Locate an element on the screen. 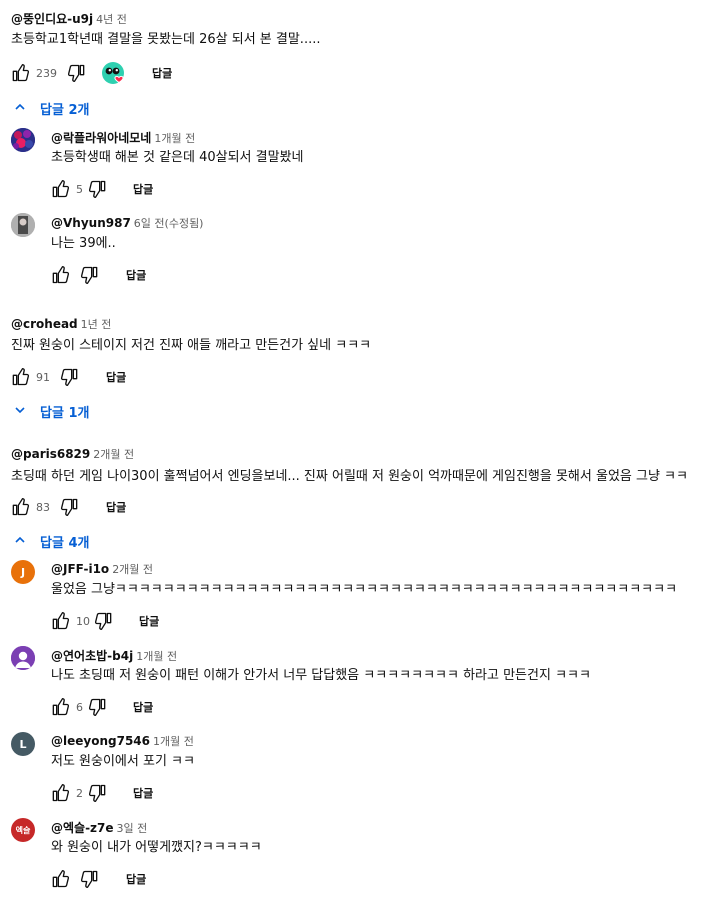  replies-toggle: 답글 1개 is located at coordinates (51, 411).